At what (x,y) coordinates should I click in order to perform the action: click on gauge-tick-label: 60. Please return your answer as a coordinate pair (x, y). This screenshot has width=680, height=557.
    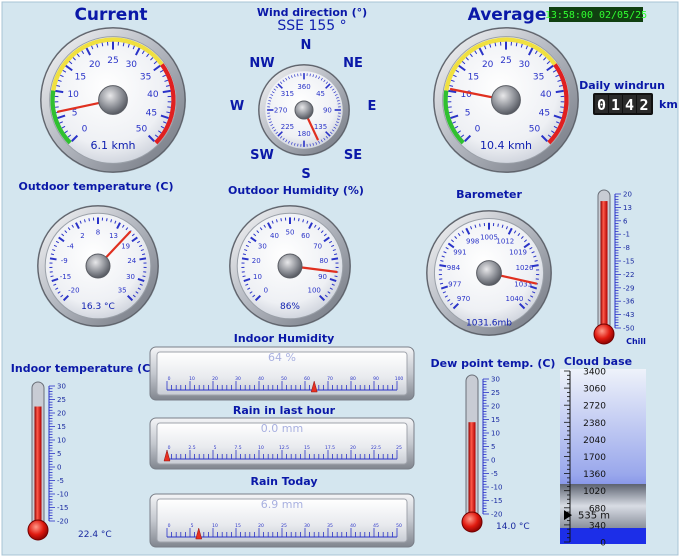
    Looking at the image, I should click on (305, 236).